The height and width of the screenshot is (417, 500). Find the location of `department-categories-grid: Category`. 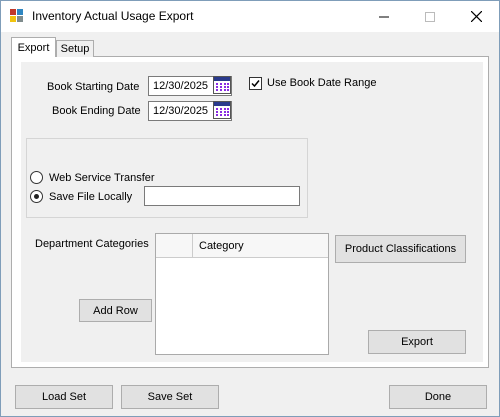

department-categories-grid: Category is located at coordinates (242, 294).